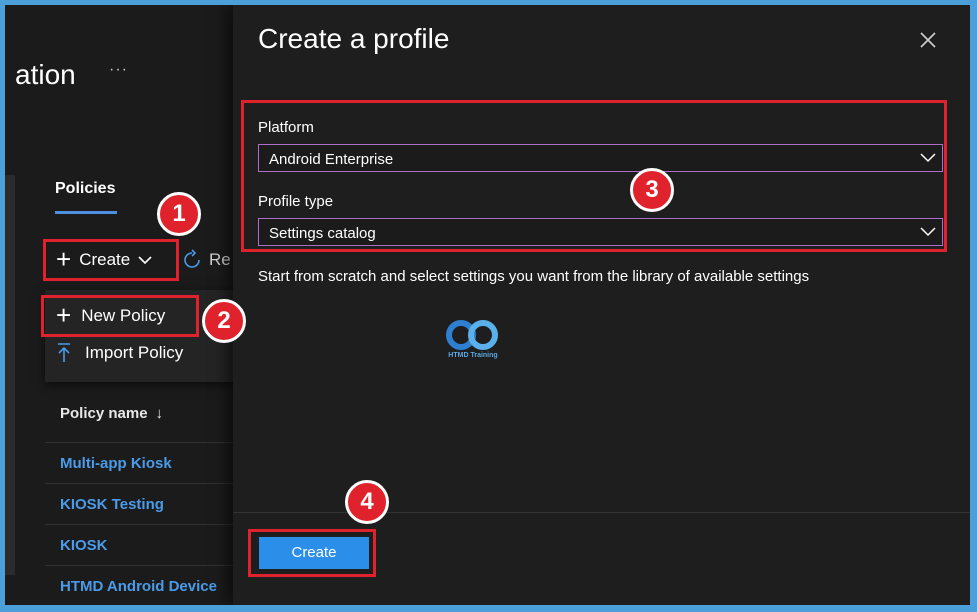 Image resolution: width=977 pixels, height=612 pixels. I want to click on column-header-policy-name: Policy name ↓, so click(111, 413).